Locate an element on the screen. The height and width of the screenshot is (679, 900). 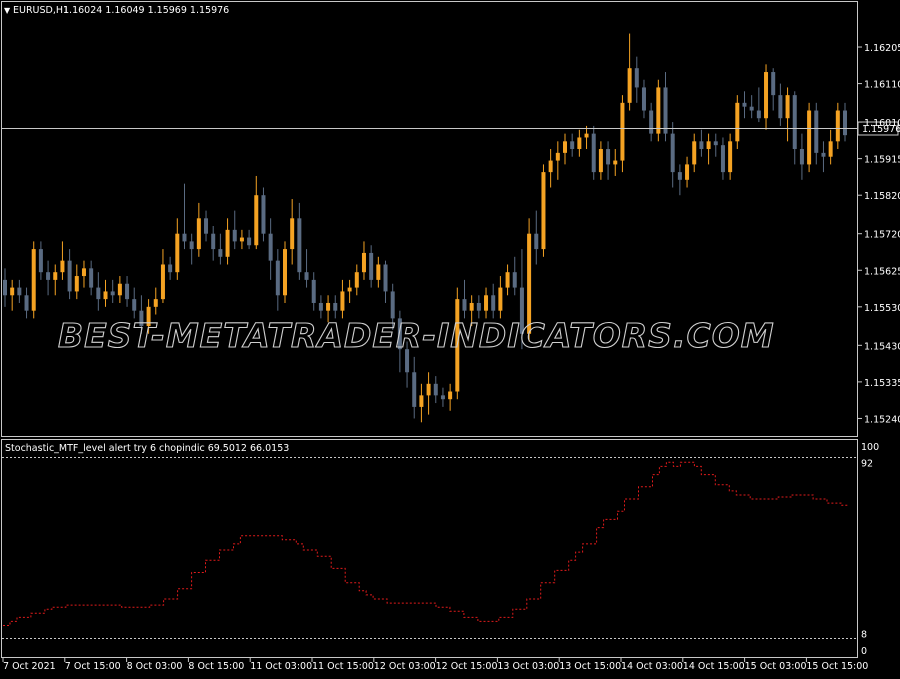
price-tick-label: 1.16205 is located at coordinates (882, 48).